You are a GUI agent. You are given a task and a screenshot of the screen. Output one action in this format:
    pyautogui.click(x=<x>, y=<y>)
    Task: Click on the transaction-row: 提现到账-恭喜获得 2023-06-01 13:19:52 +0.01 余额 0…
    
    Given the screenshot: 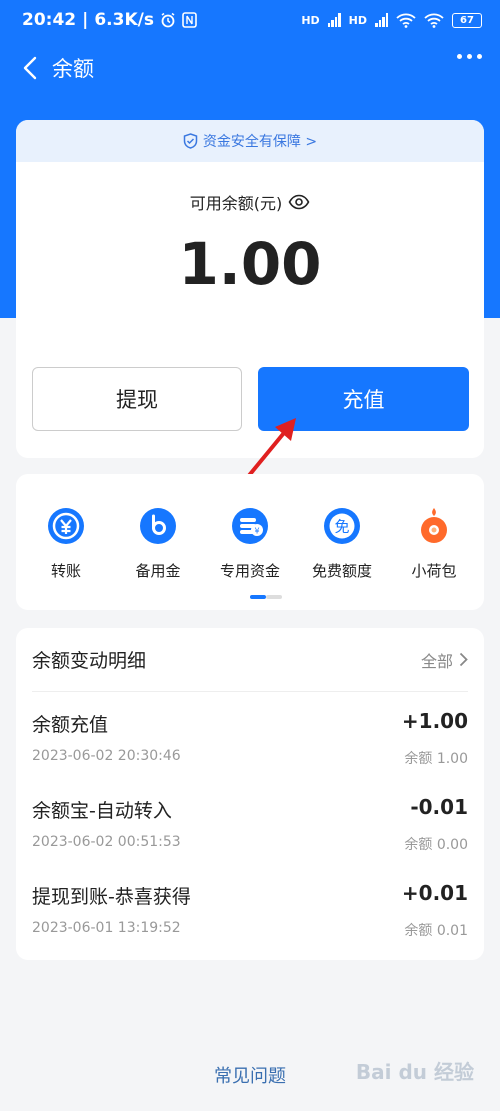 What is the action you would take?
    pyautogui.click(x=250, y=907)
    